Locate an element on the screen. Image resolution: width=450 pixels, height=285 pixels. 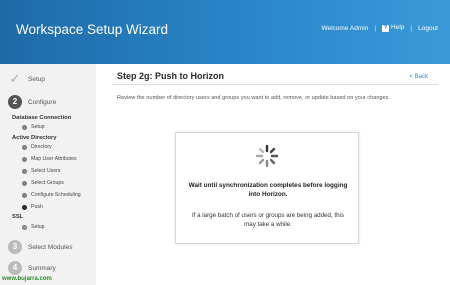
step-label: Summary is located at coordinates (42, 268).